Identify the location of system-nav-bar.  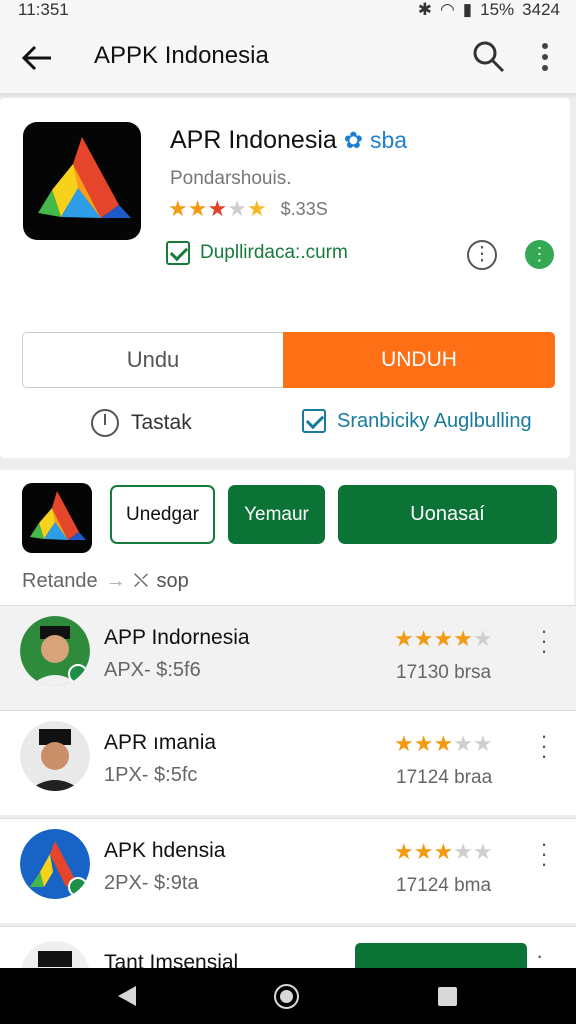
(288, 996).